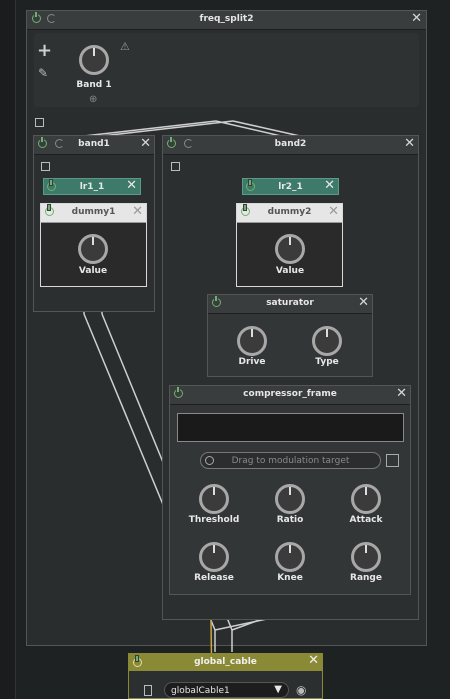  I want to click on threshold-knob, so click(214, 499).